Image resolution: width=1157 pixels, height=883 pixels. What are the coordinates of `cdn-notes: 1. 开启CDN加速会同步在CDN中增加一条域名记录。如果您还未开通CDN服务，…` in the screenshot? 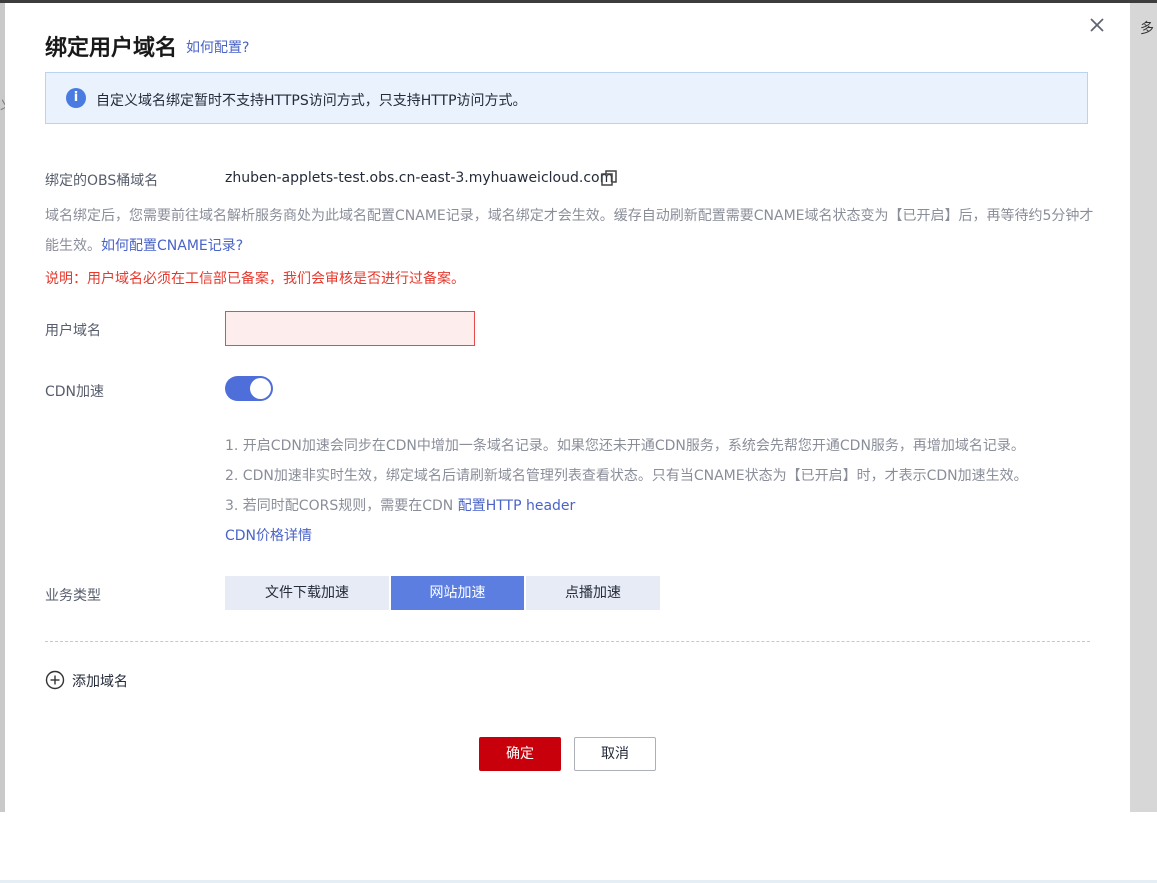 It's located at (626, 476).